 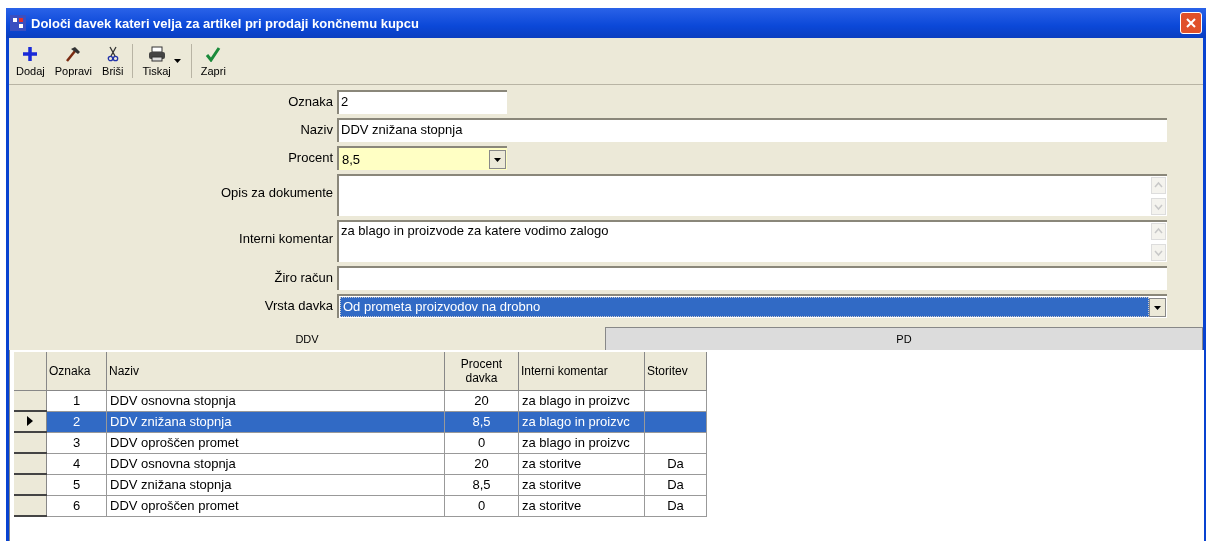 I want to click on toolbar-button: Tiskaj, so click(x=156, y=61).